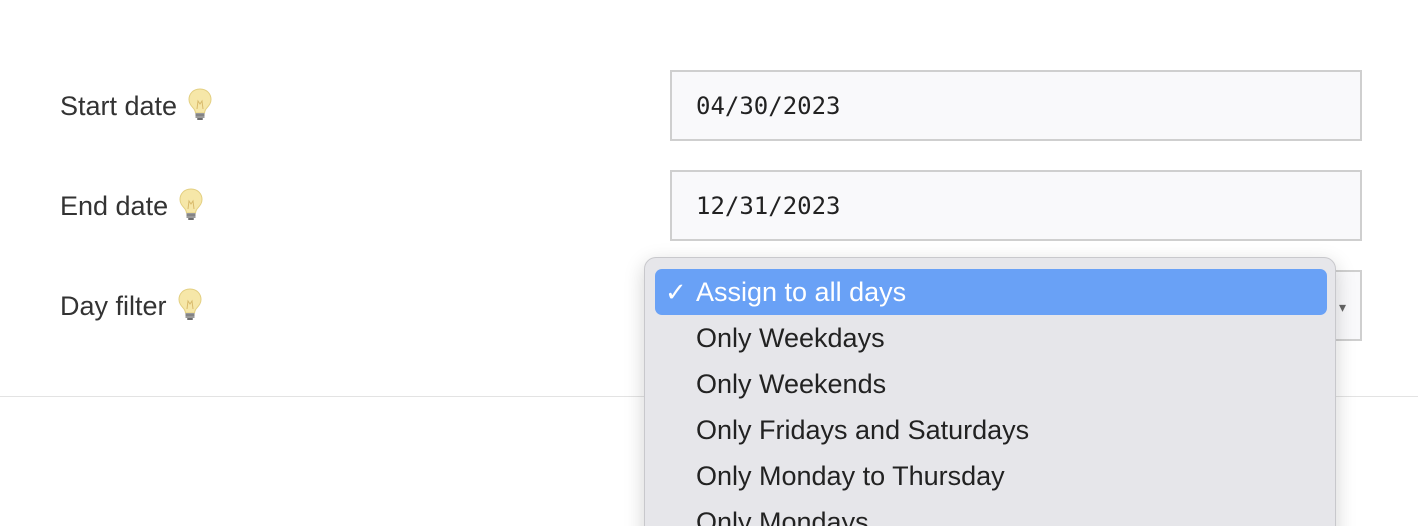  I want to click on start-date-label: Start date, so click(119, 105).